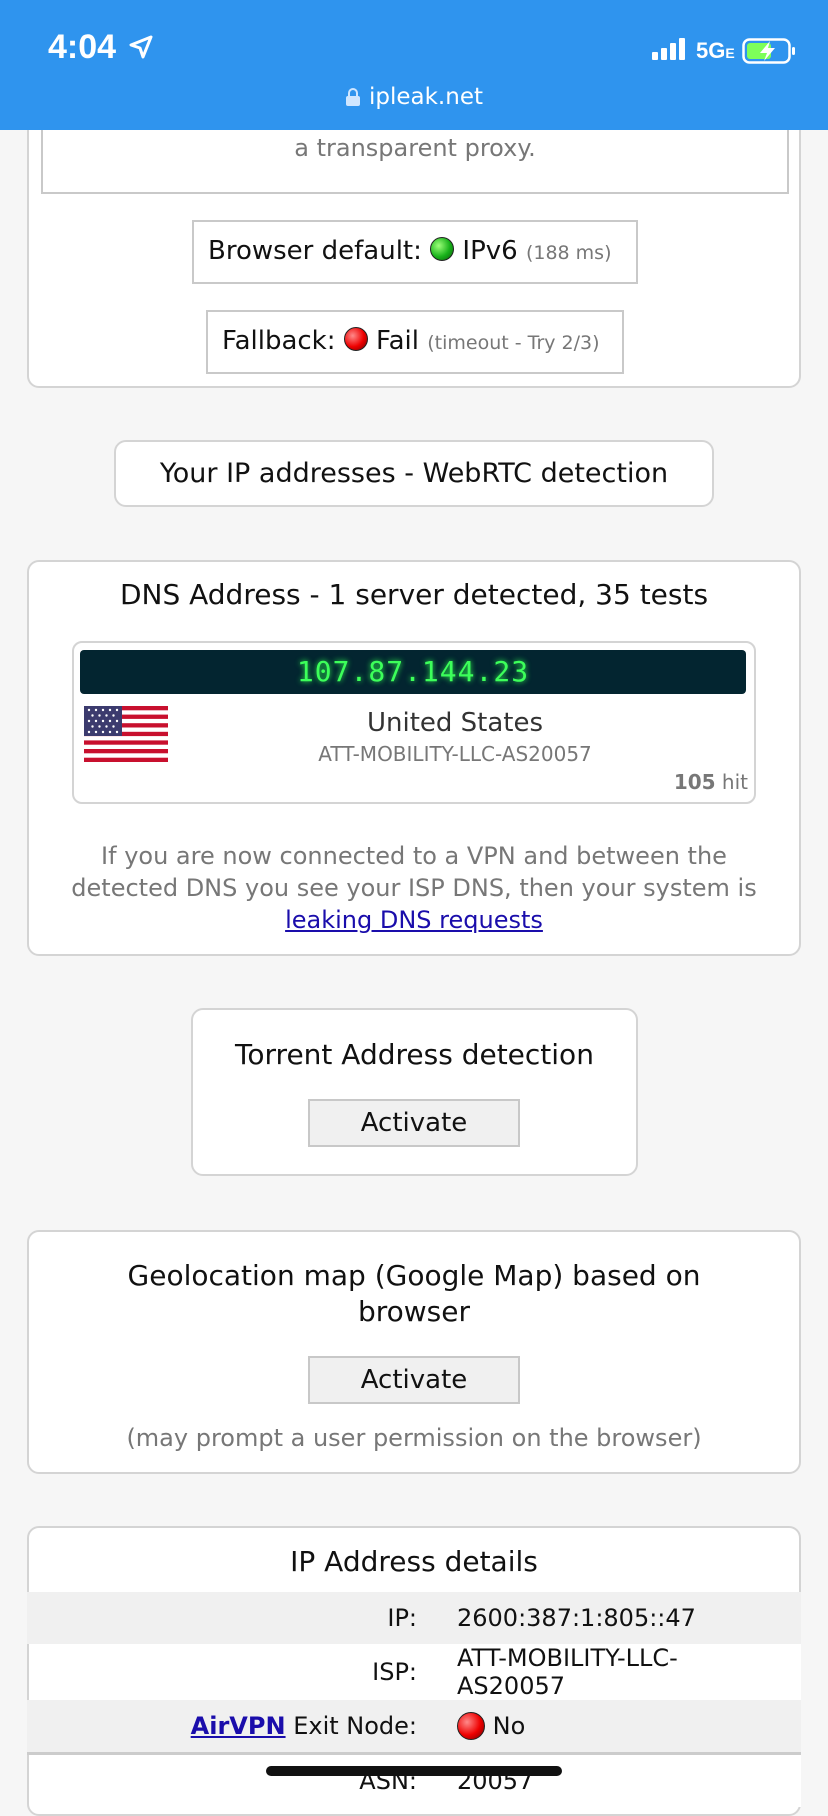 The width and height of the screenshot is (828, 1816). Describe the element at coordinates (442, 249) in the screenshot. I see `status-dot-green-icon` at that location.